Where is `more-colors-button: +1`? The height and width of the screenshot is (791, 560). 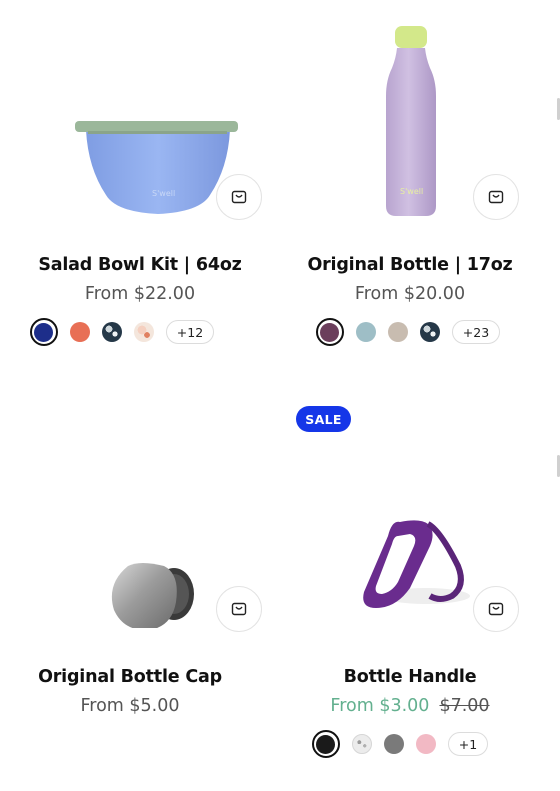
more-colors-button: +1 is located at coordinates (468, 744).